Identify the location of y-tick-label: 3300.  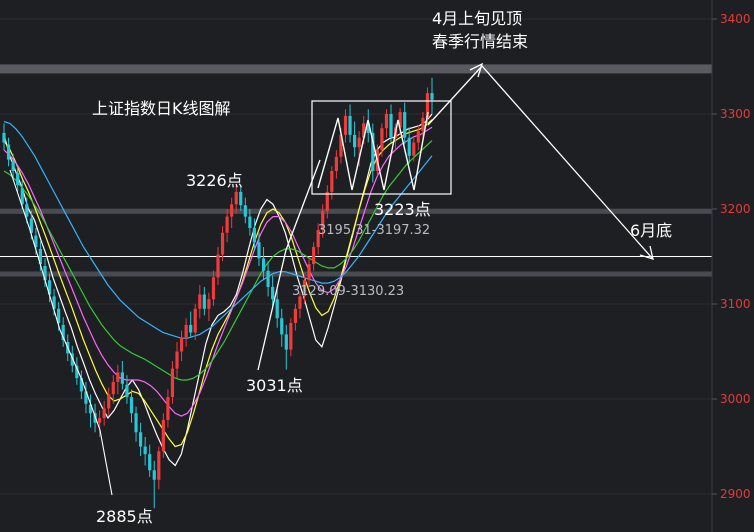
(735, 114).